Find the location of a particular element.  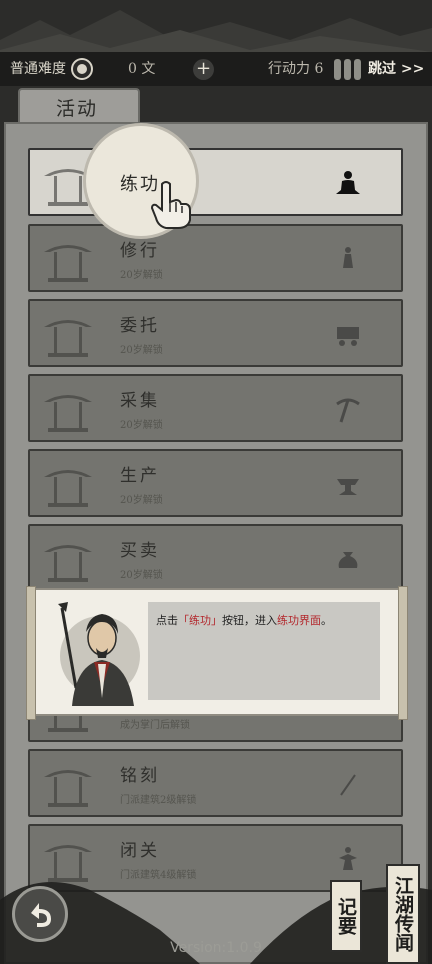

pickaxe-icon is located at coordinates (348, 410).